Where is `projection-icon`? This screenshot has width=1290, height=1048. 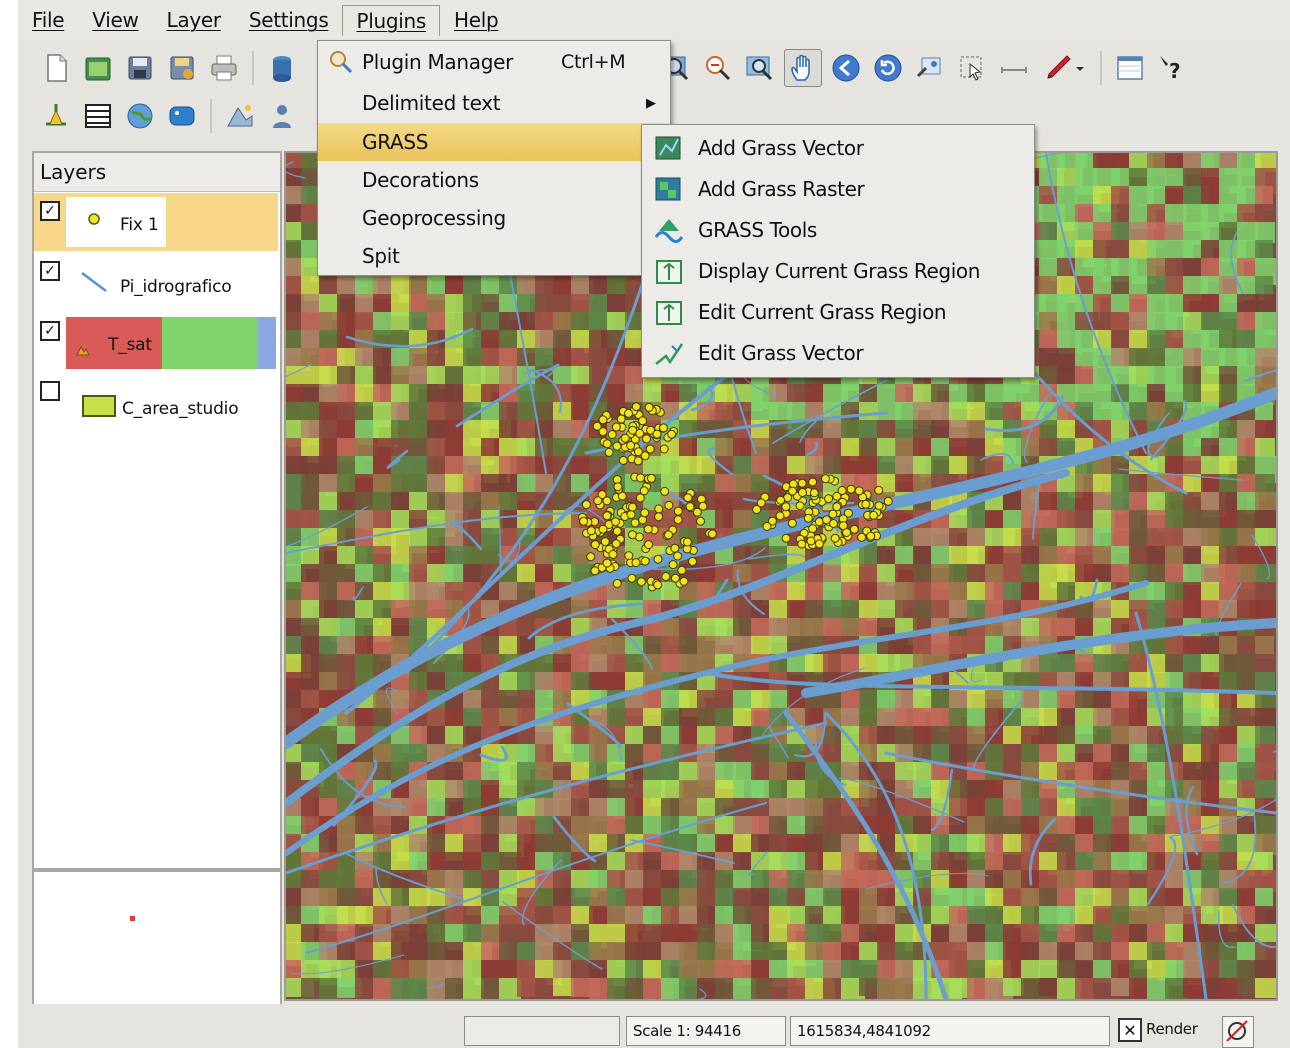
projection-icon is located at coordinates (1237, 1031).